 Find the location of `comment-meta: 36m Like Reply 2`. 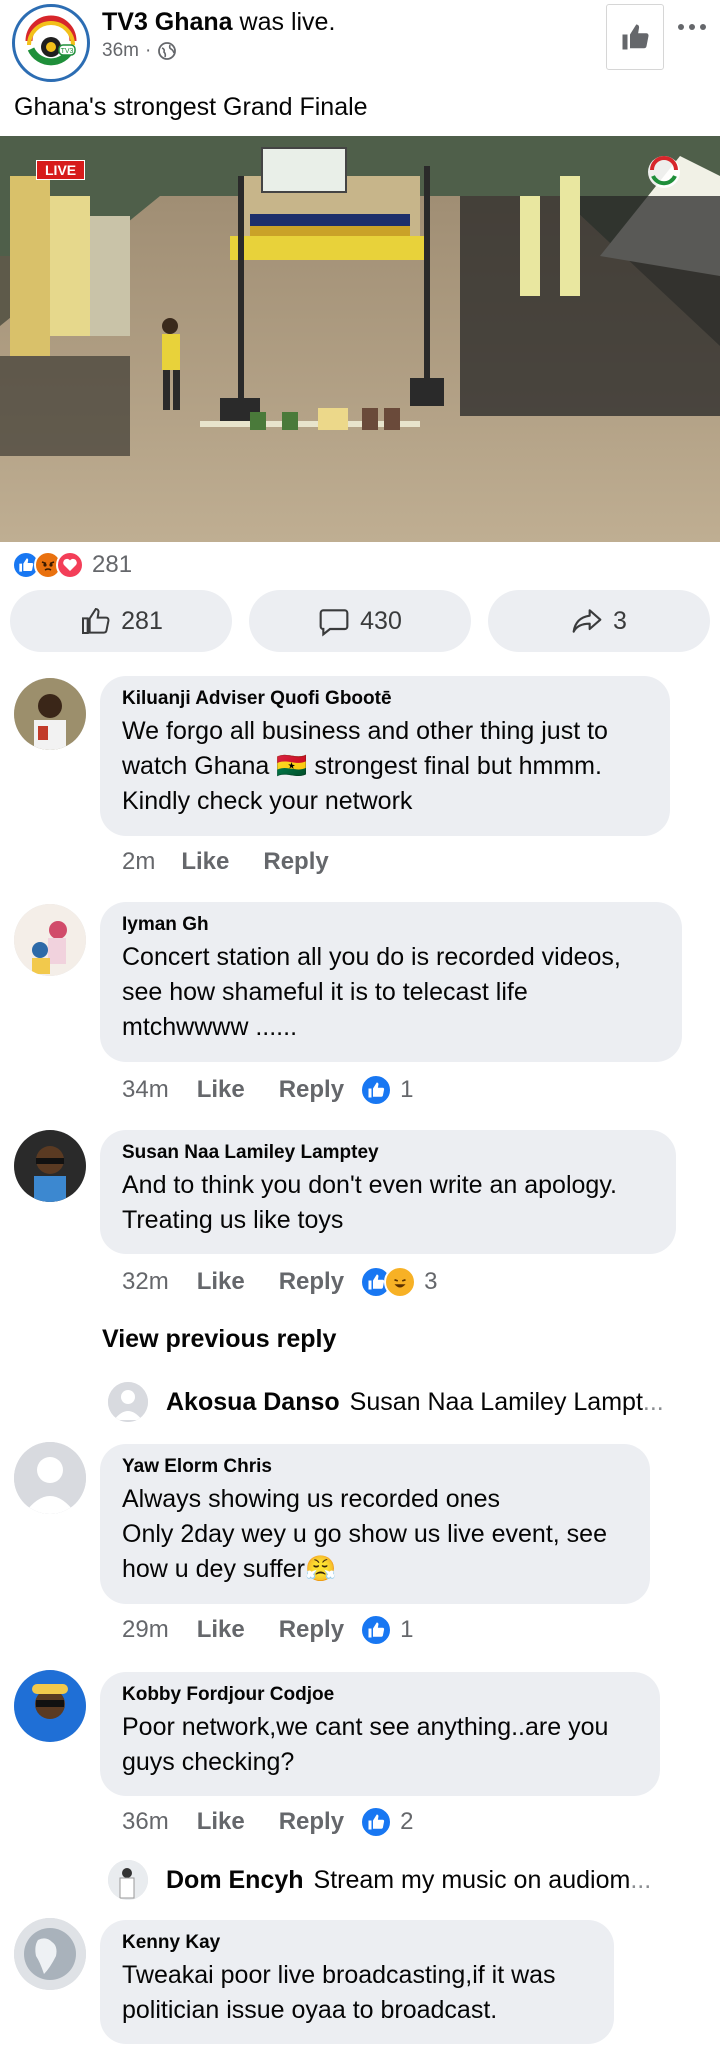

comment-meta: 36m Like Reply 2 is located at coordinates (267, 1822).